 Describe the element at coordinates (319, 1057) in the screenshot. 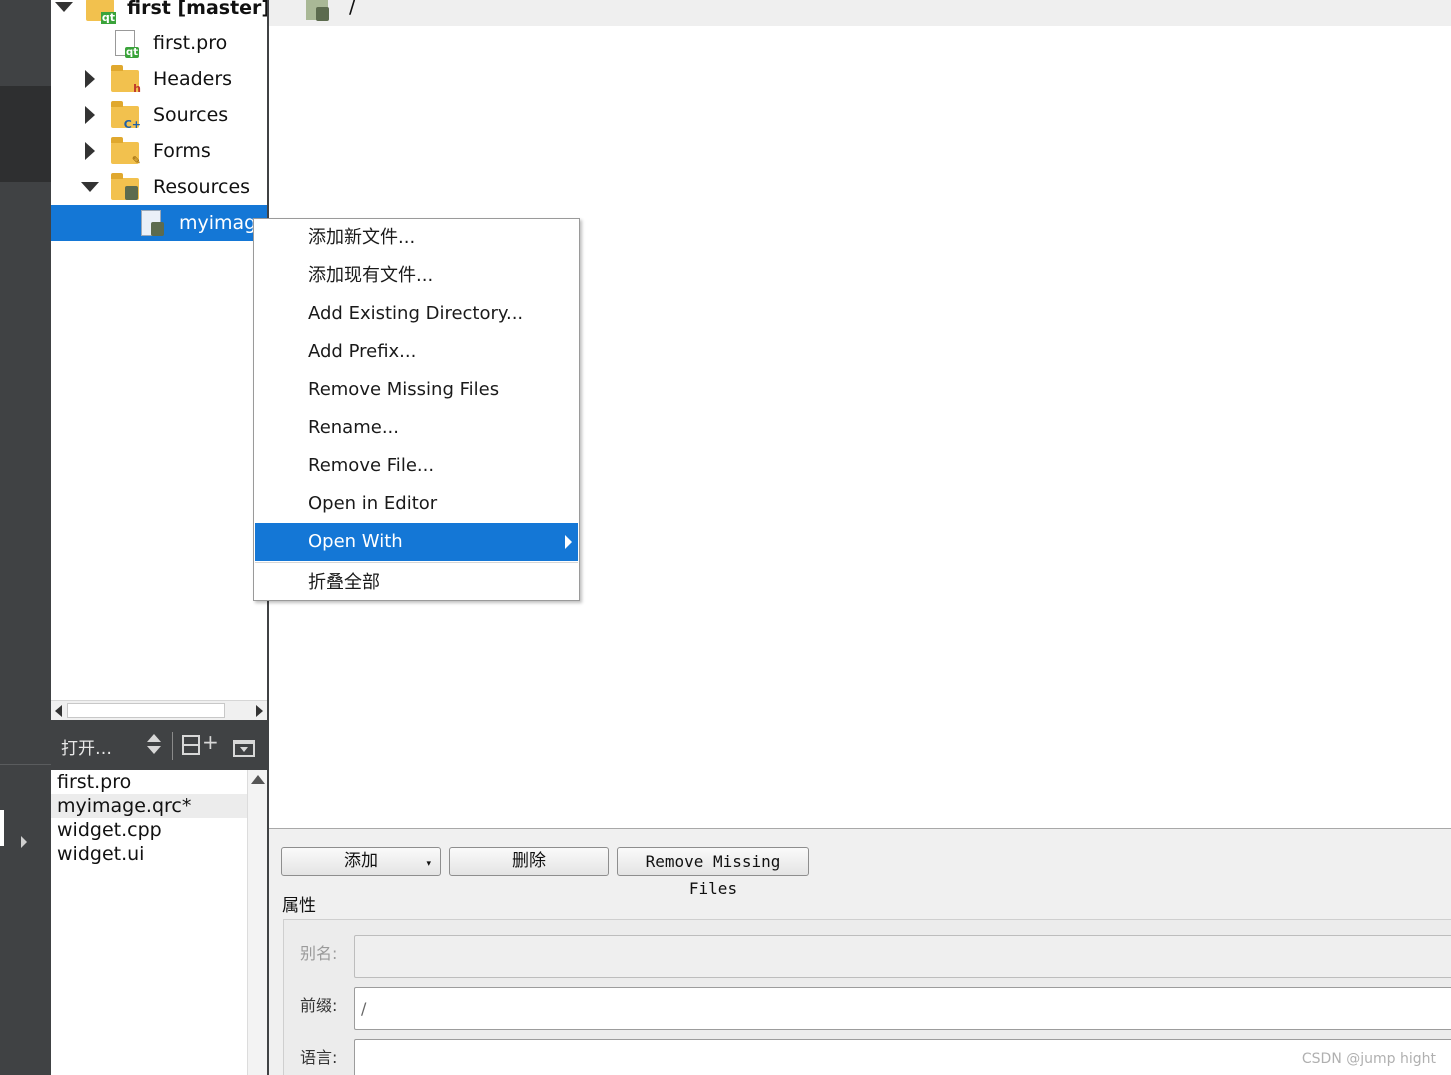

I see `language-label: 语言:` at that location.